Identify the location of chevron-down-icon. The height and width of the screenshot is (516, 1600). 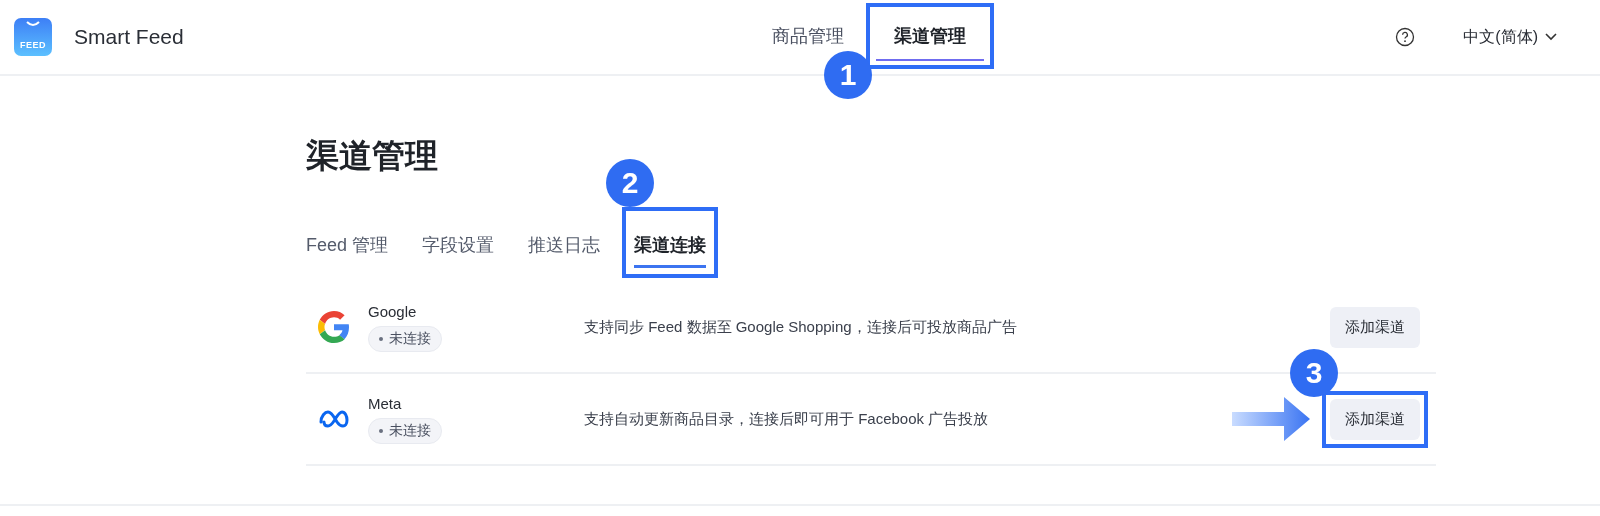
(1551, 37).